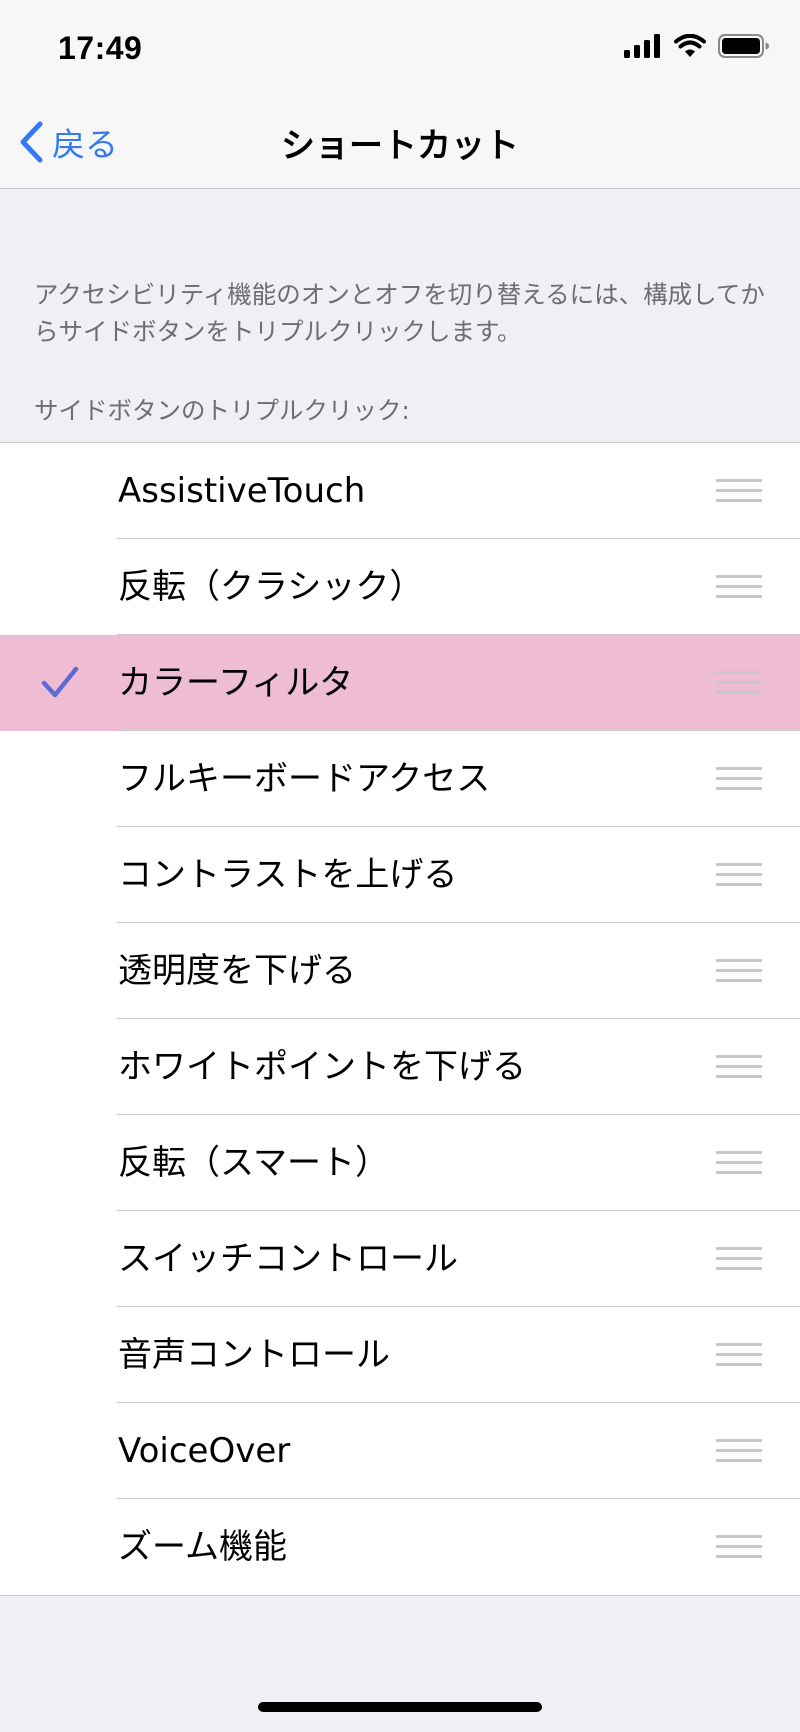 The image size is (800, 1732). I want to click on status-icons, so click(697, 46).